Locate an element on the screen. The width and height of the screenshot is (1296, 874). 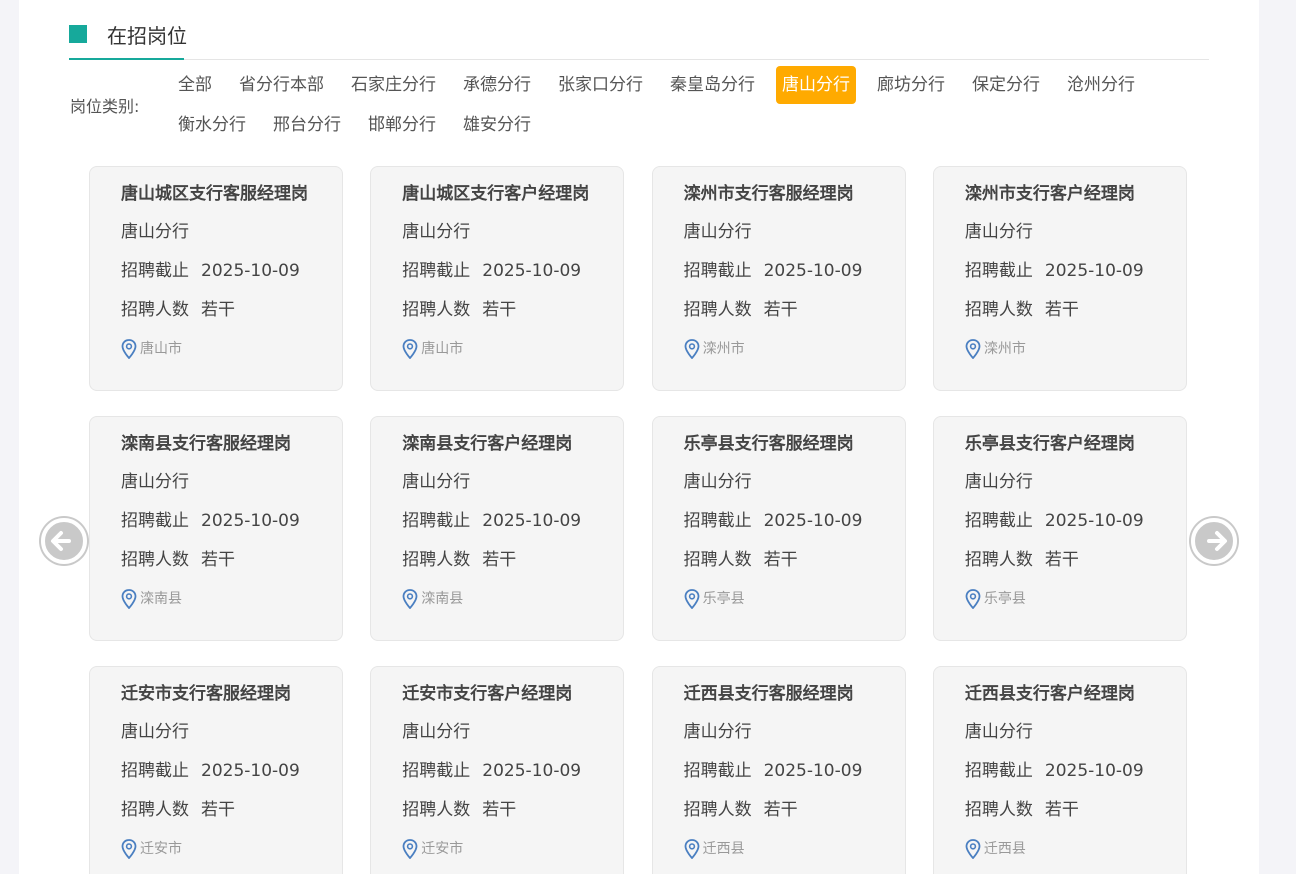
job-title: 迁西县支行客服经理岗 is located at coordinates (768, 694).